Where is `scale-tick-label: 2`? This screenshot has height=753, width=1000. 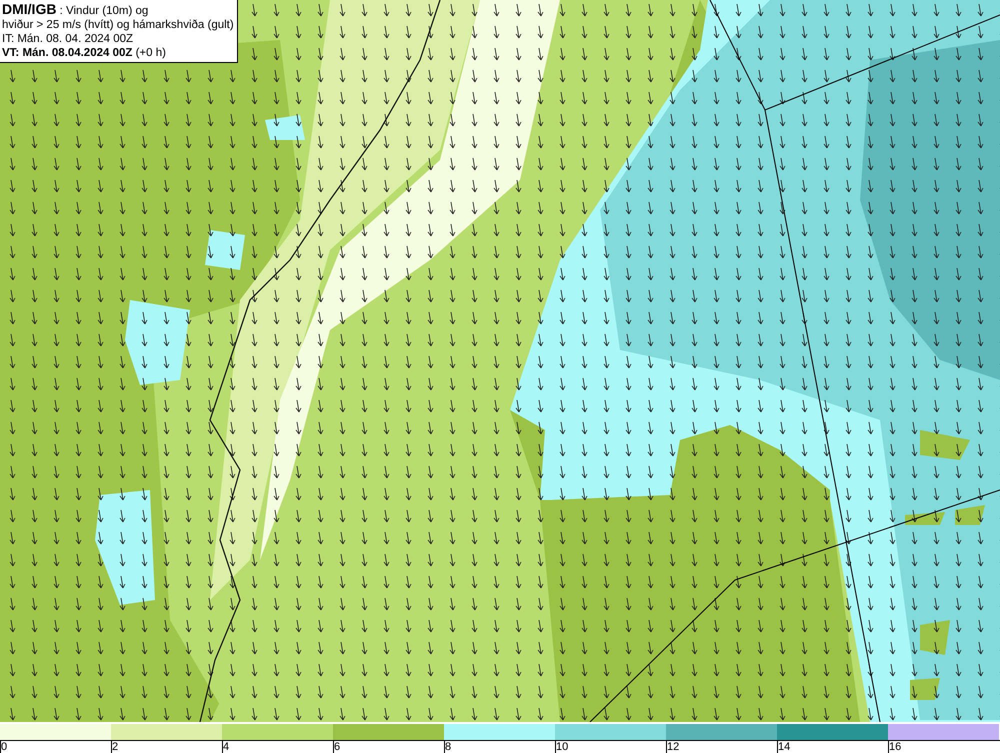 scale-tick-label: 2 is located at coordinates (115, 747).